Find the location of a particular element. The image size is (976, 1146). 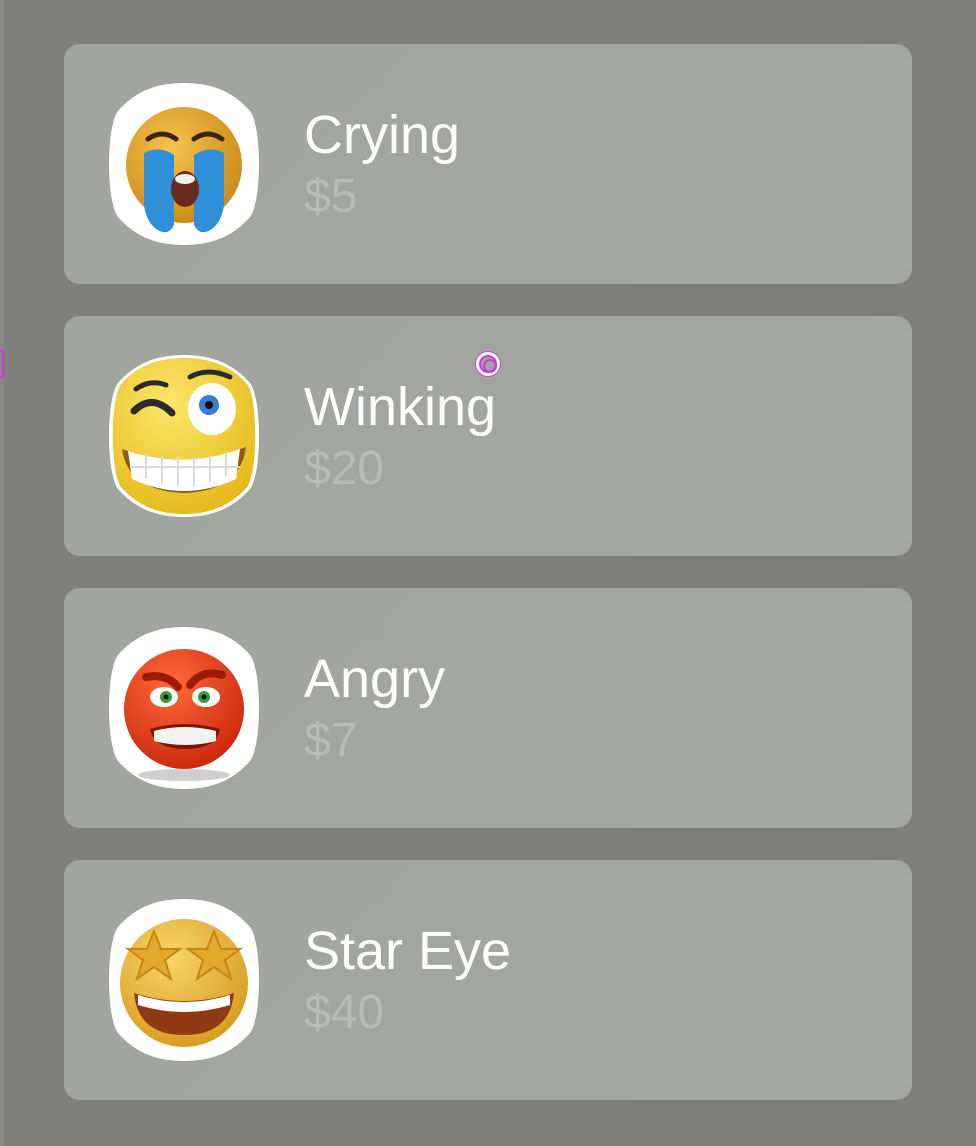

product-name: Crying is located at coordinates (382, 135).